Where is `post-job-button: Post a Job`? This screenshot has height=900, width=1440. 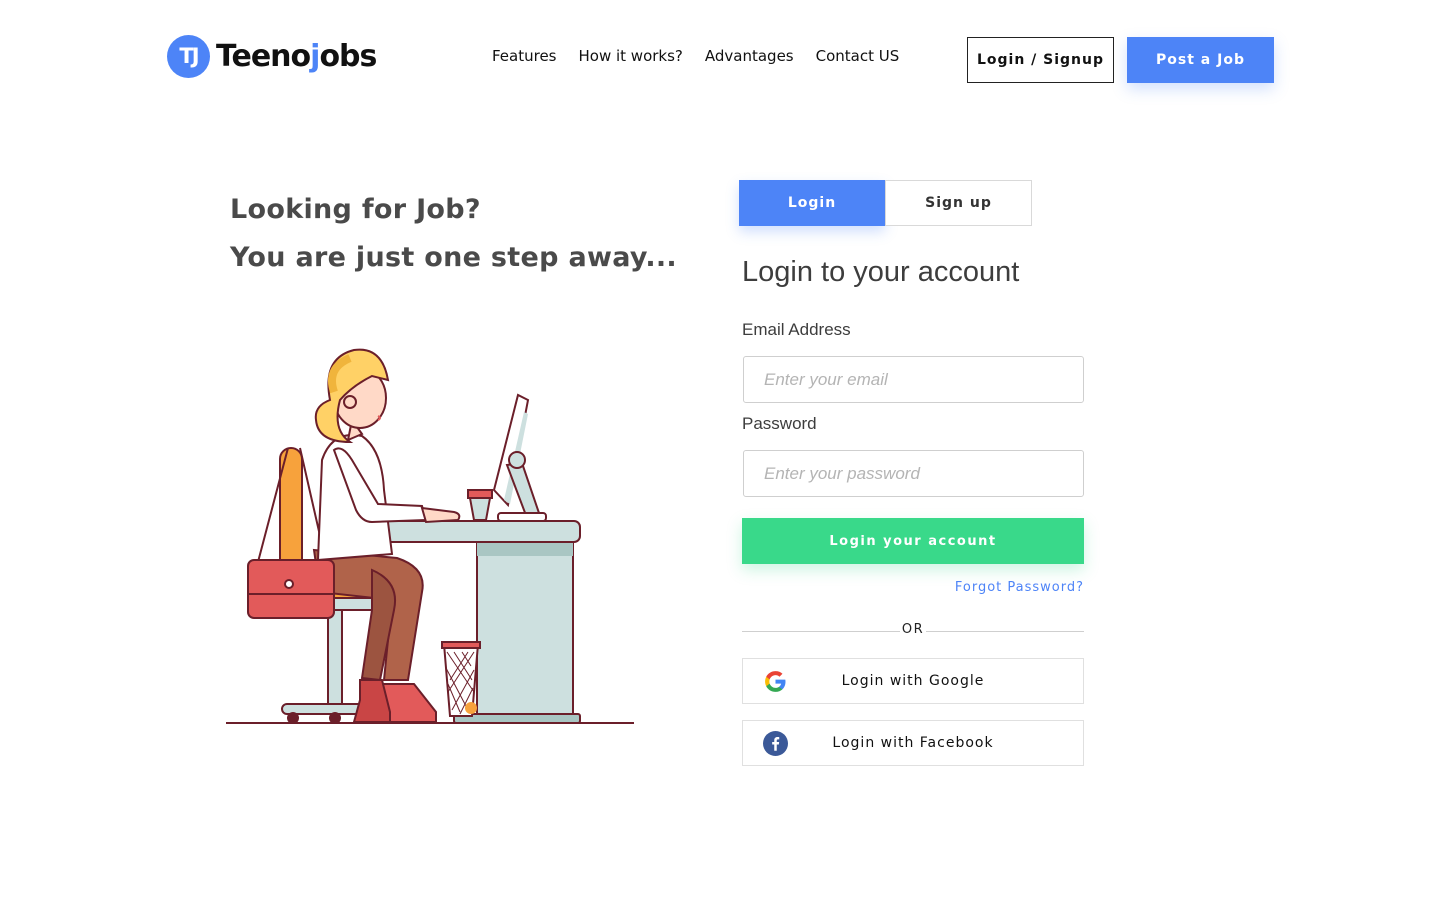
post-job-button: Post a Job is located at coordinates (1200, 60).